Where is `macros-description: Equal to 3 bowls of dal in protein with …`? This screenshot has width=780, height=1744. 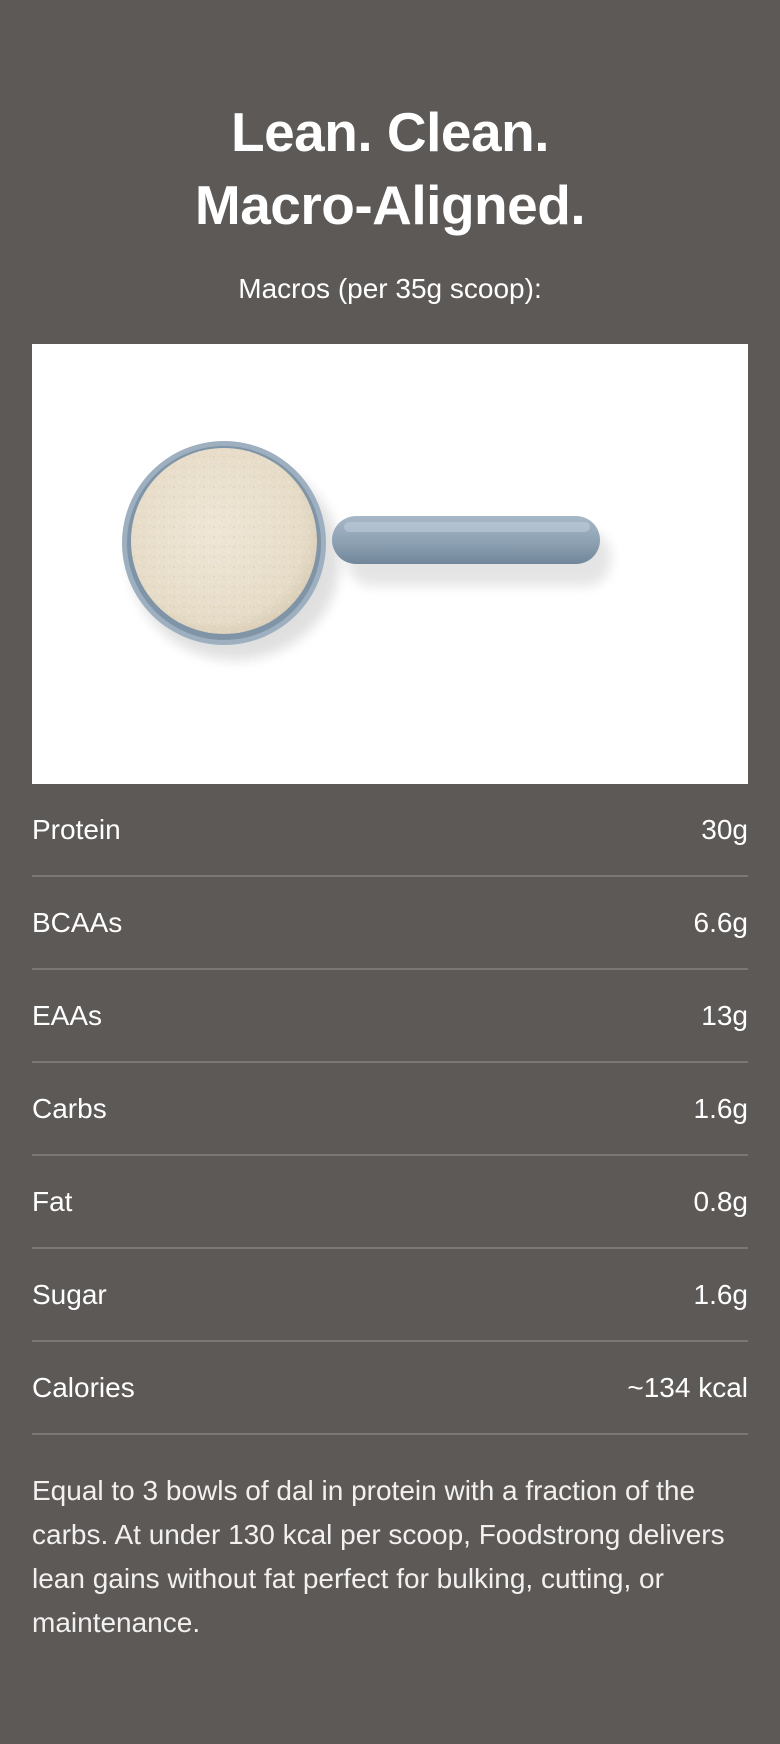
macros-description: Equal to 3 bowls of dal in protein with … is located at coordinates (378, 1556).